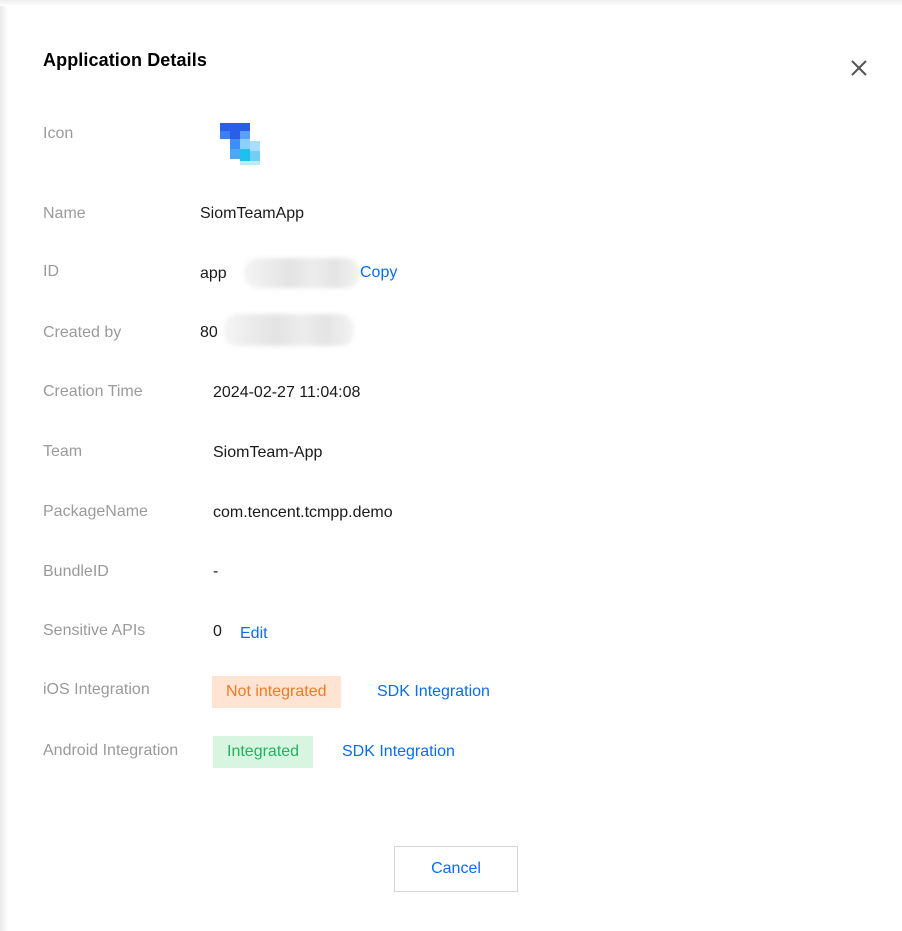 This screenshot has width=902, height=931. What do you see at coordinates (63, 451) in the screenshot?
I see `team-label: Team` at bounding box center [63, 451].